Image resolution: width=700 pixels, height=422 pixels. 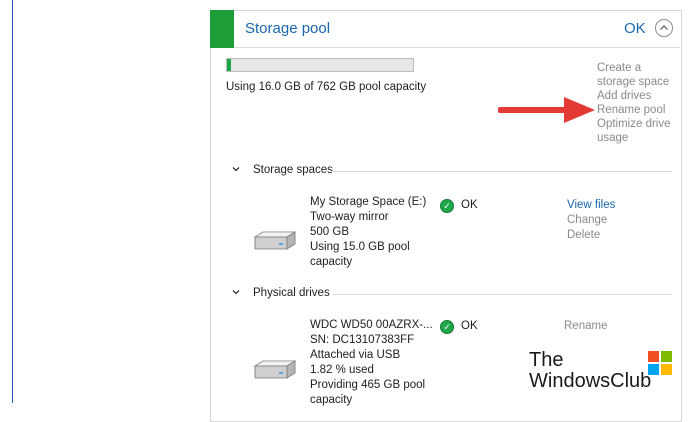 What do you see at coordinates (501, 171) in the screenshot?
I see `storage-spaces-divider` at bounding box center [501, 171].